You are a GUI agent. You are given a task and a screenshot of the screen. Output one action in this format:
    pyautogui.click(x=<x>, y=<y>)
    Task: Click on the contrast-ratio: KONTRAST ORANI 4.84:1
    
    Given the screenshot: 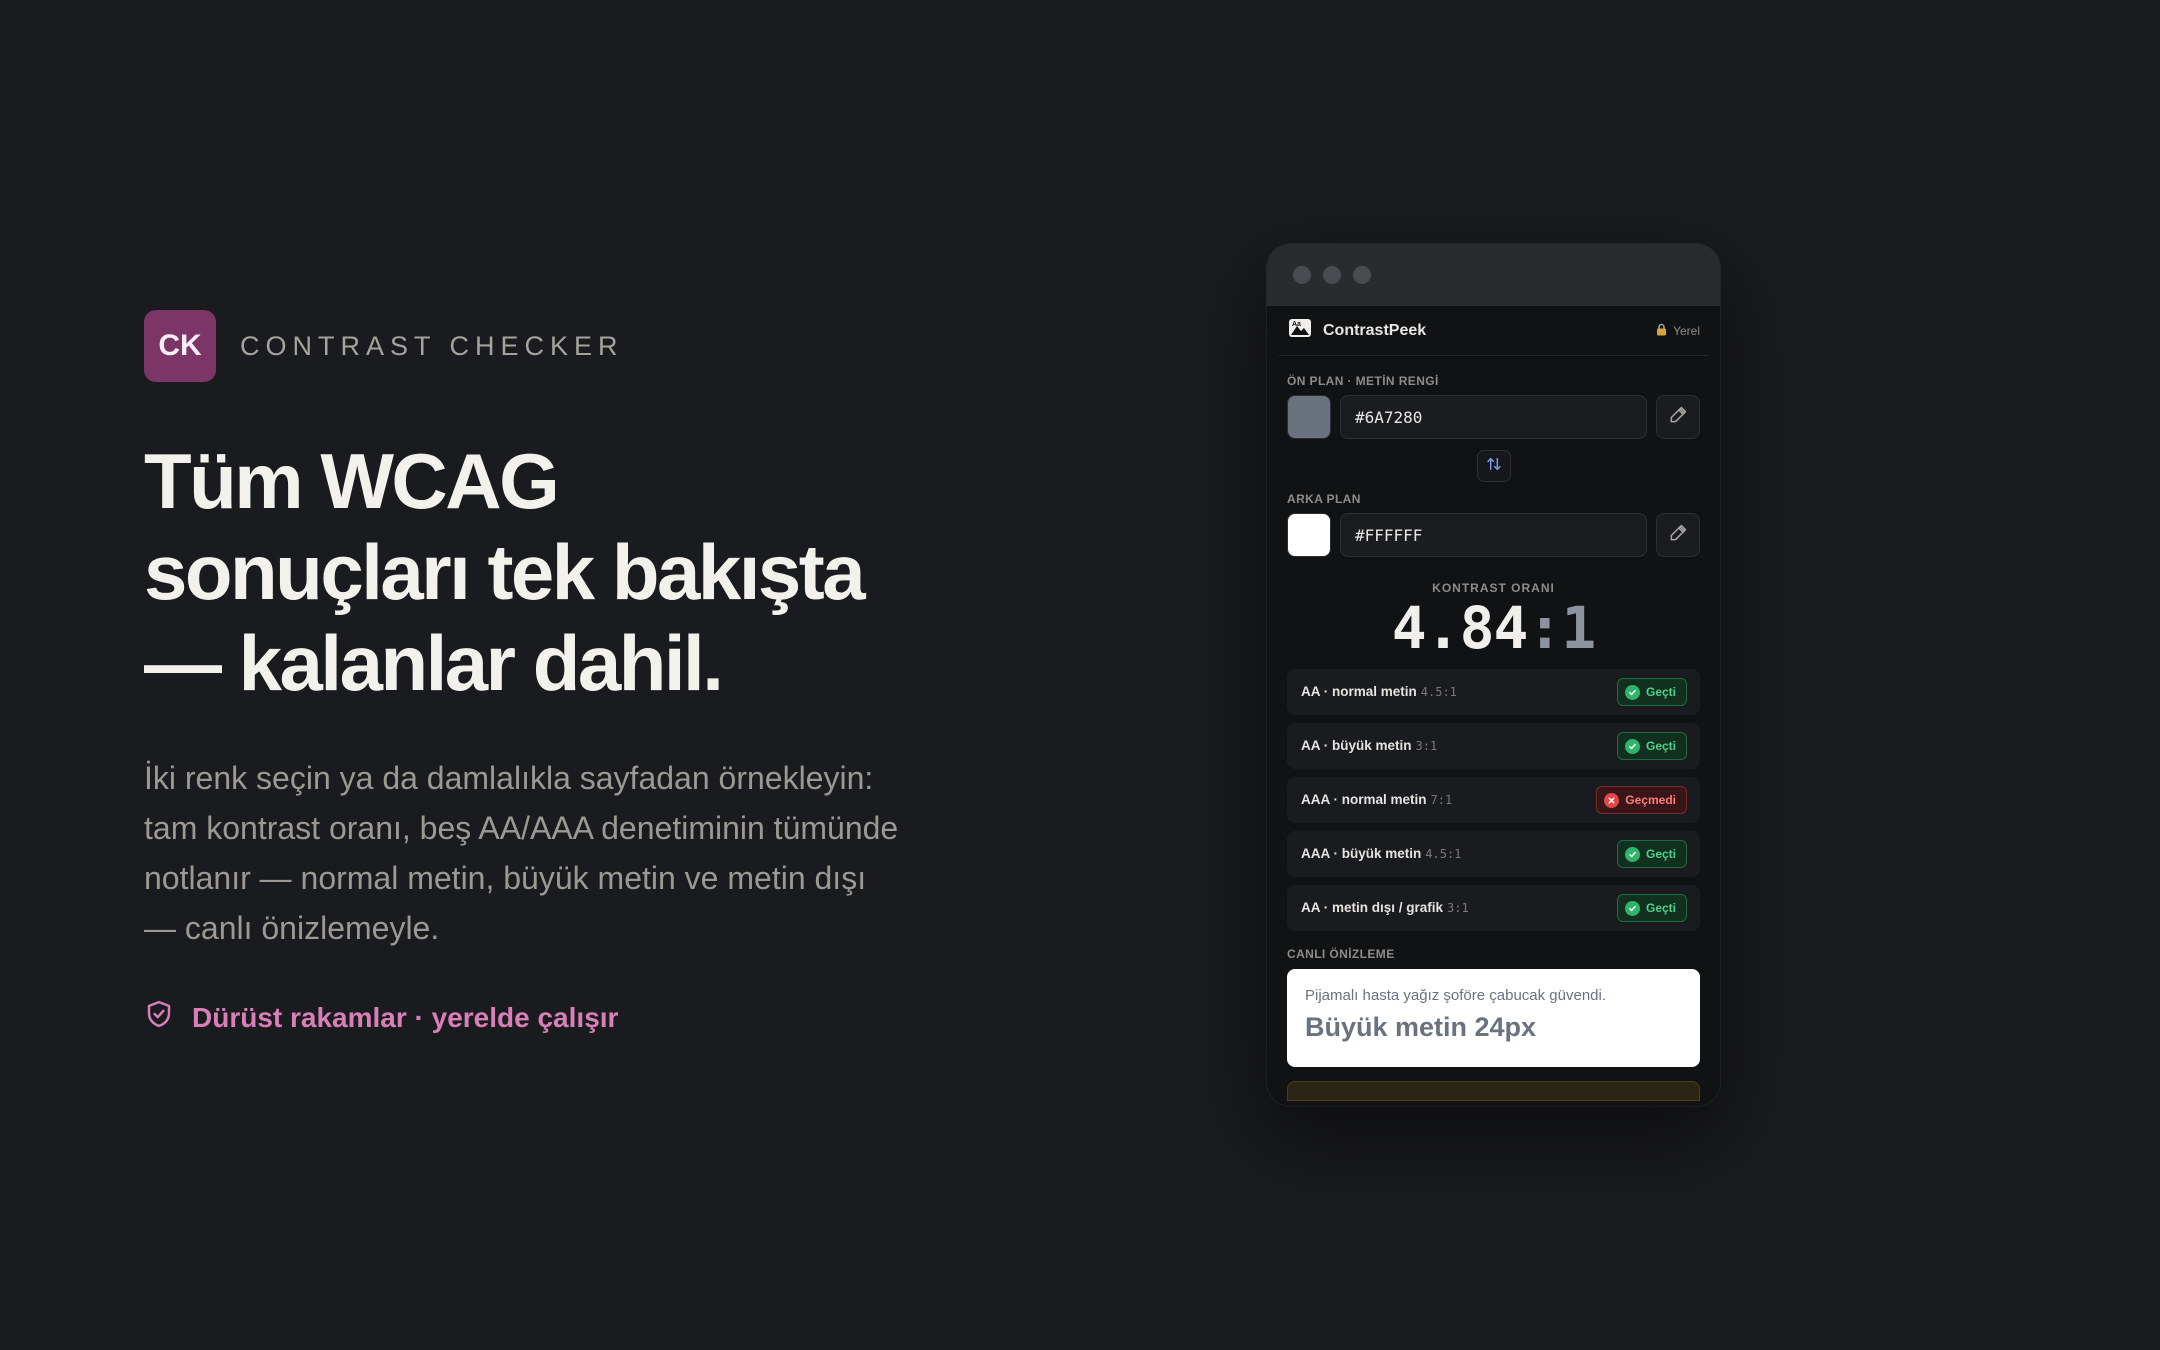 What is the action you would take?
    pyautogui.click(x=1493, y=621)
    